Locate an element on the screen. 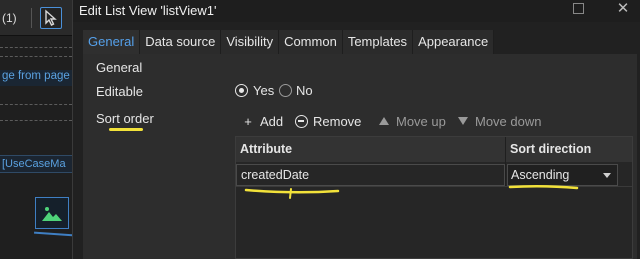  highlight-annotation is located at coordinates (411, 191).